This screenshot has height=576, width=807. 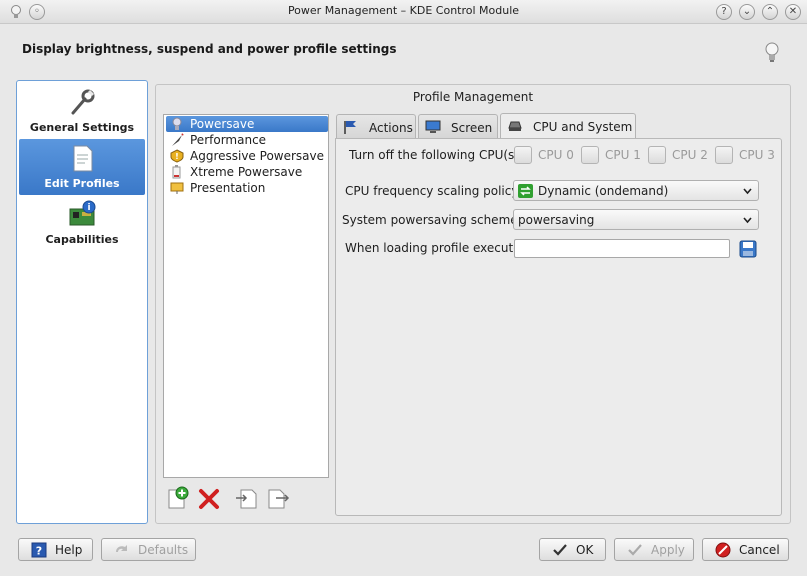 I want to click on minimize-icon: ⌄, so click(x=747, y=12).